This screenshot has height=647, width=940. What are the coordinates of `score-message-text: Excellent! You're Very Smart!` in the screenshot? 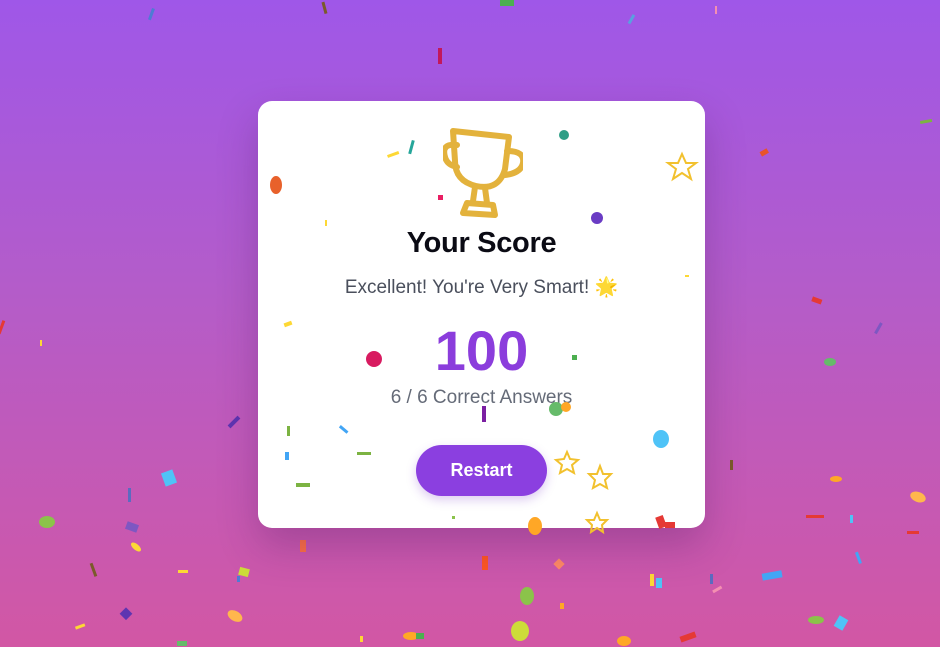 It's located at (467, 287).